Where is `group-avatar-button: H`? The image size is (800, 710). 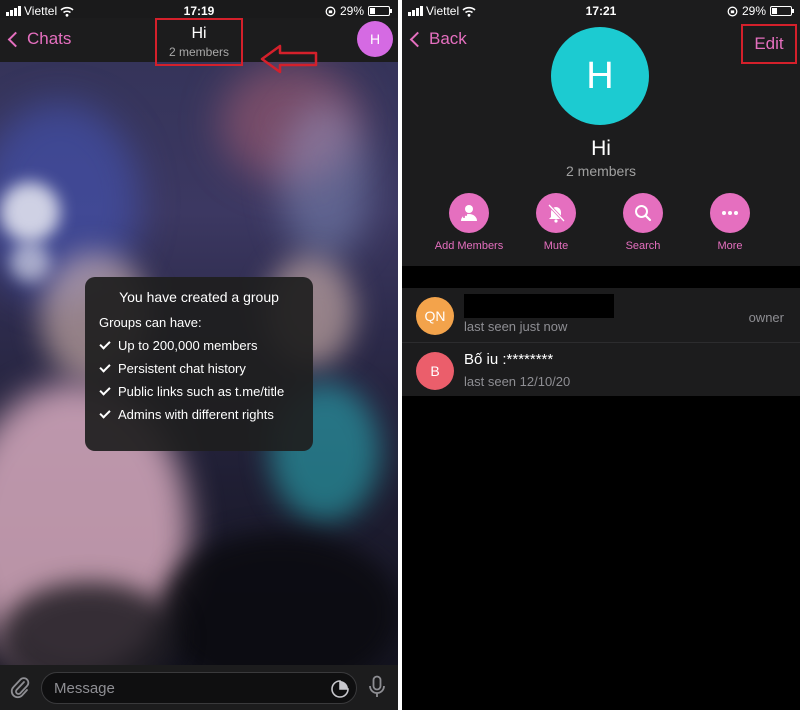 group-avatar-button: H is located at coordinates (375, 39).